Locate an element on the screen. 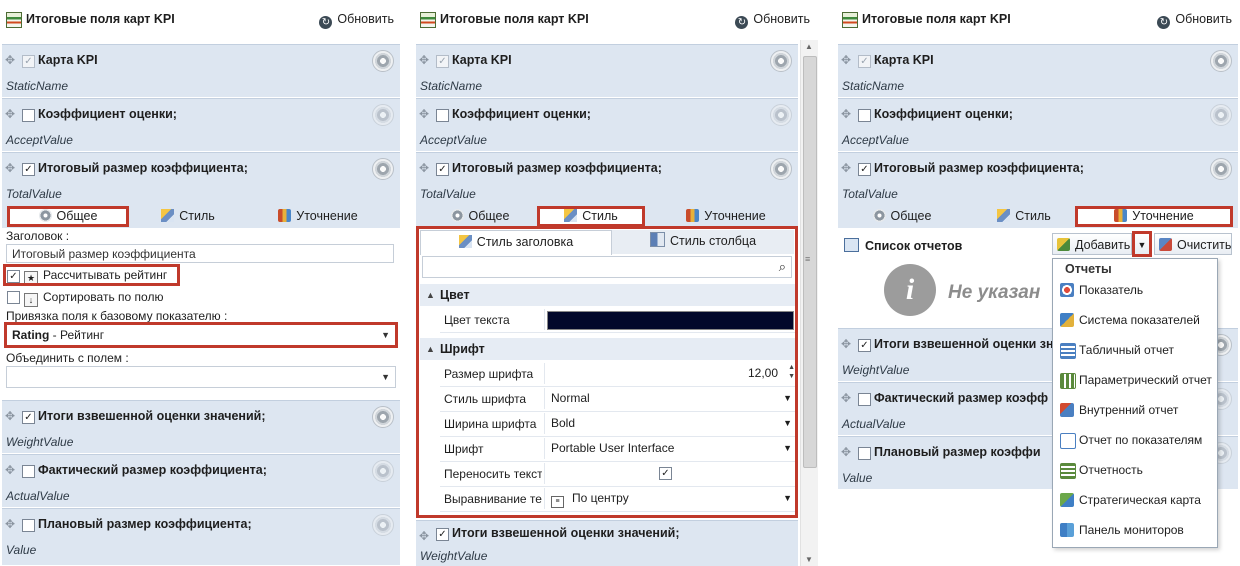 This screenshot has width=1240, height=566. menu-item-table-report: Табличный отчет is located at coordinates (1135, 350).